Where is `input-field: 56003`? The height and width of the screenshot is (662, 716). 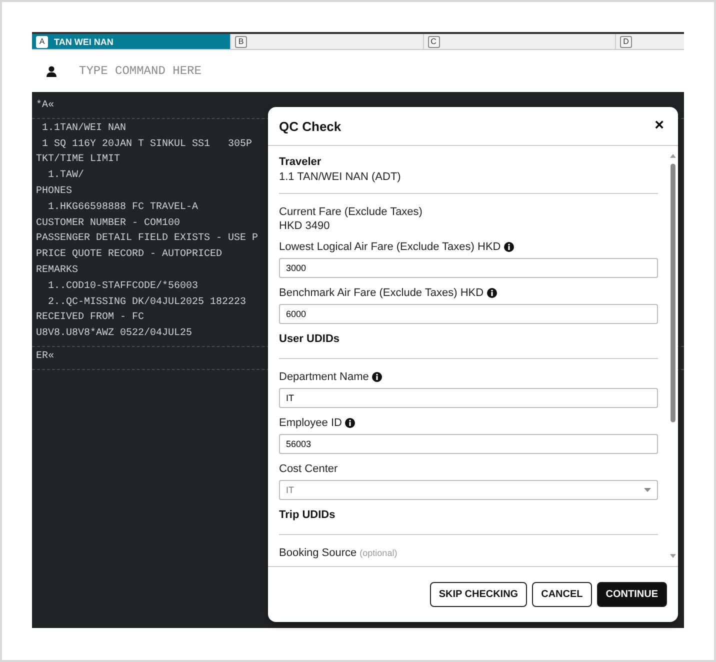 input-field: 56003 is located at coordinates (468, 444).